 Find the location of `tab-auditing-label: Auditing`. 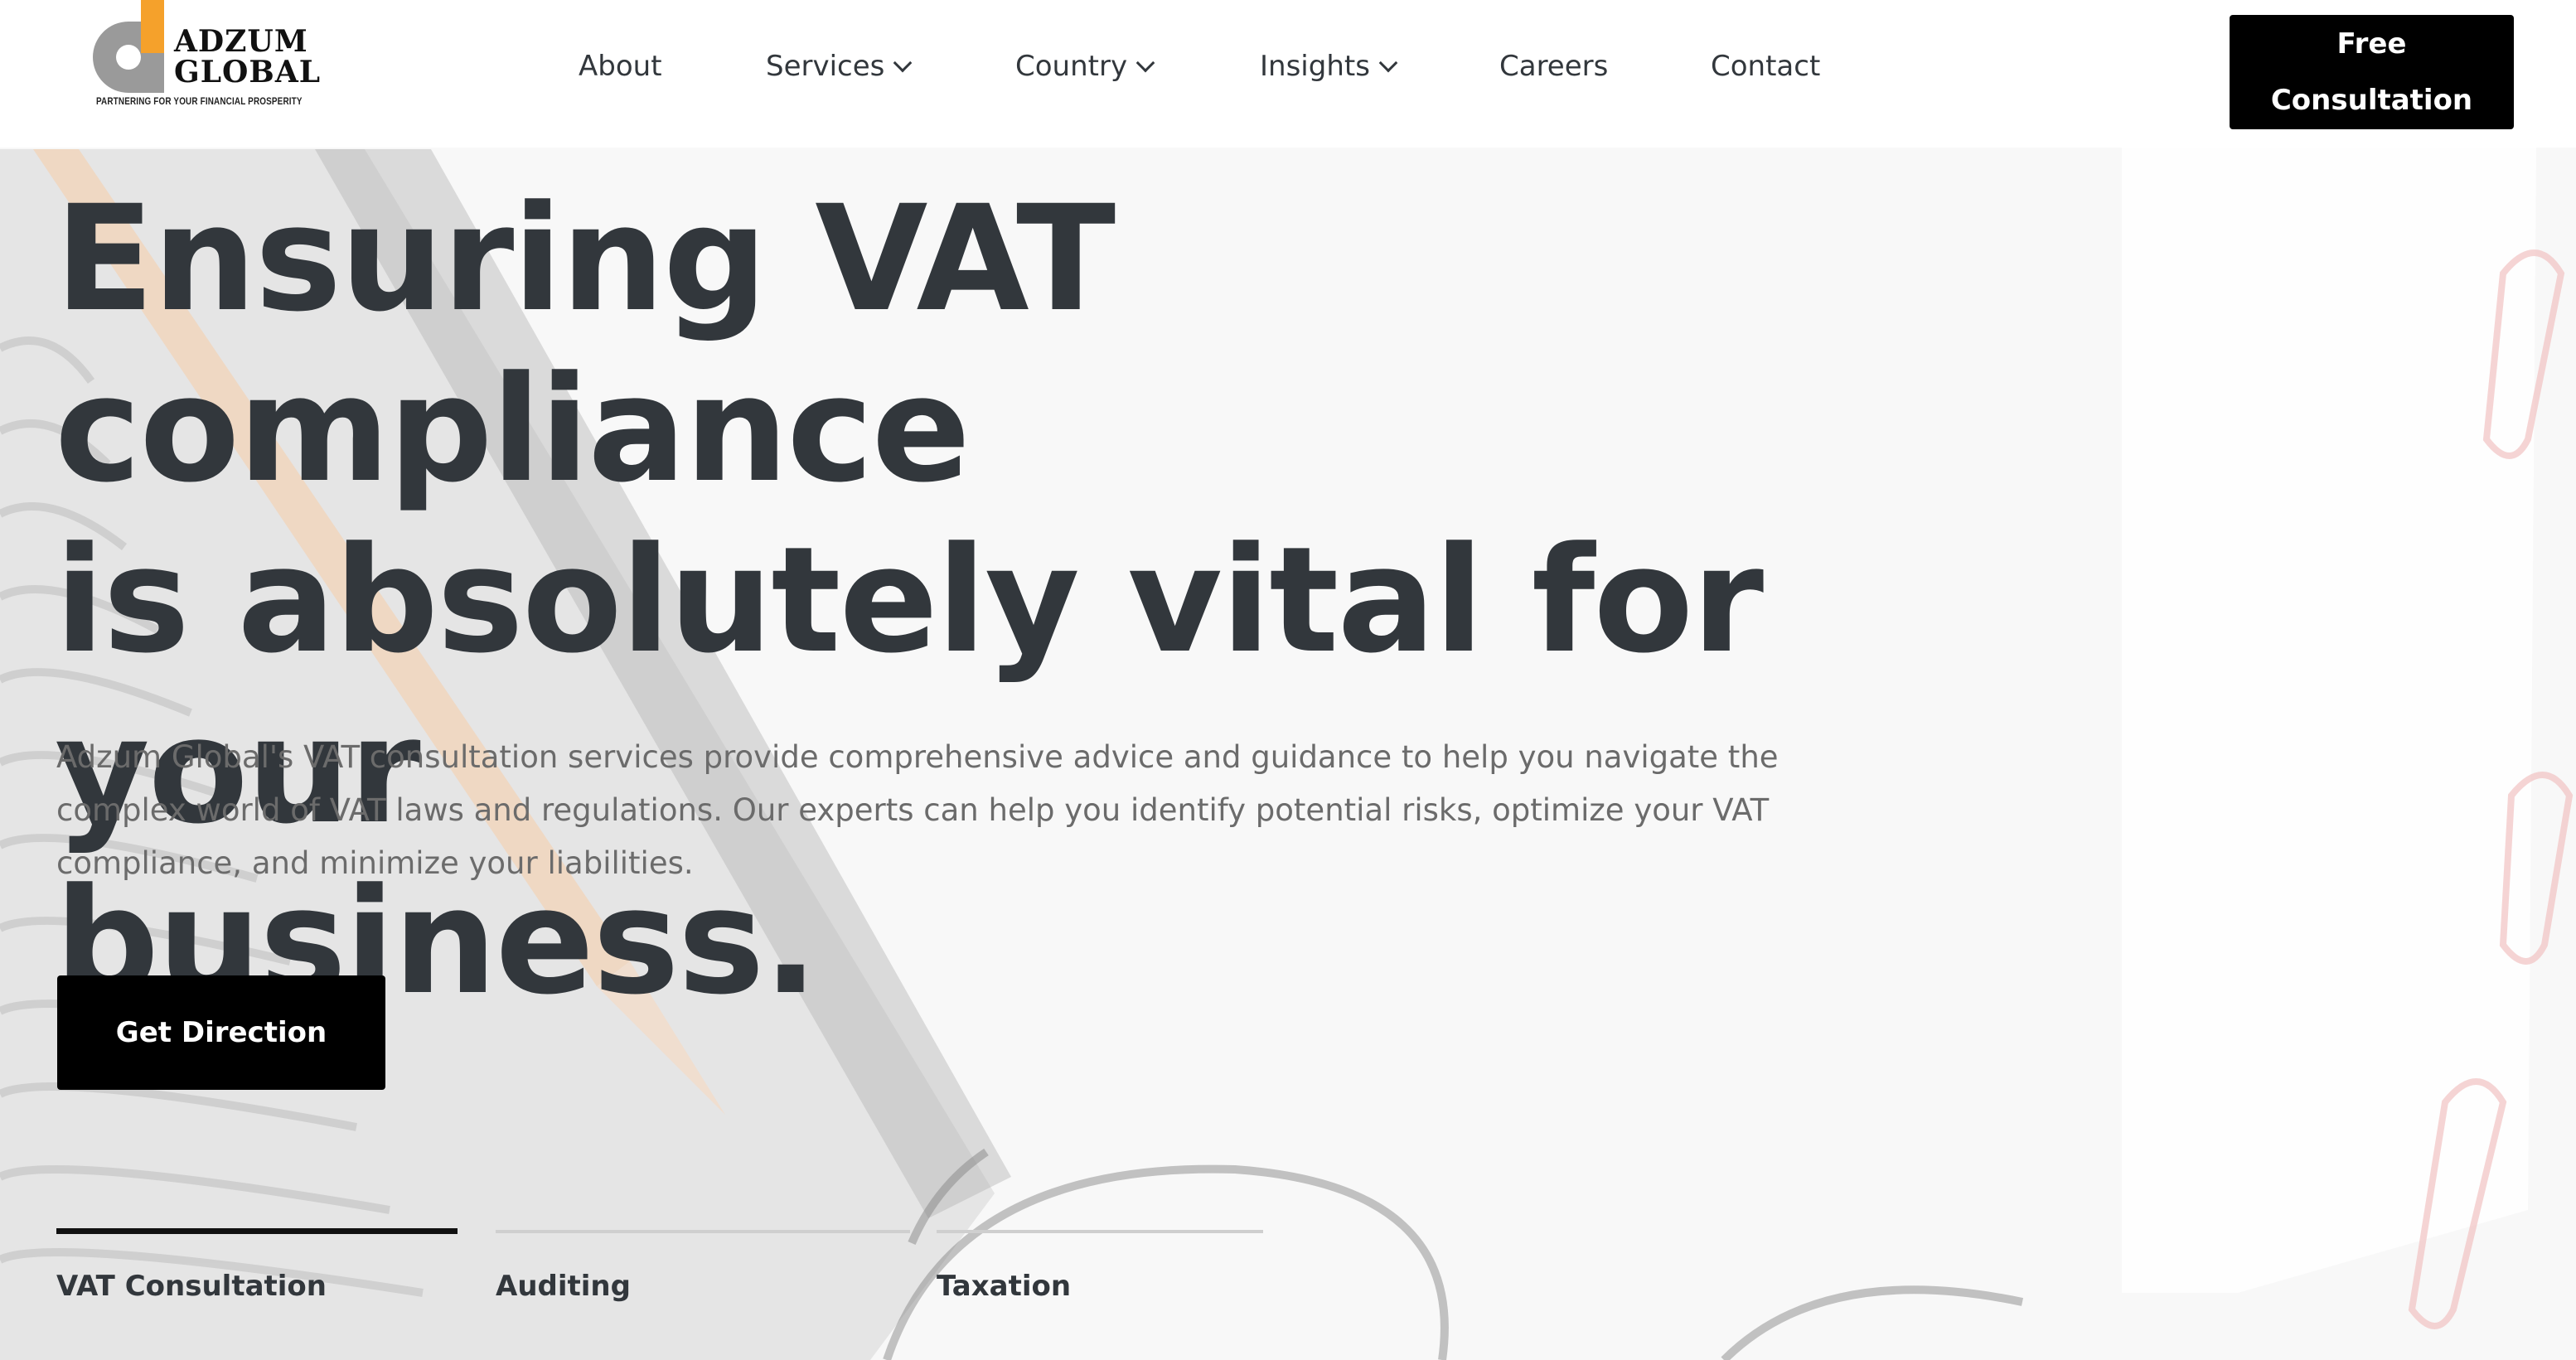

tab-auditing-label: Auditing is located at coordinates (563, 1286).